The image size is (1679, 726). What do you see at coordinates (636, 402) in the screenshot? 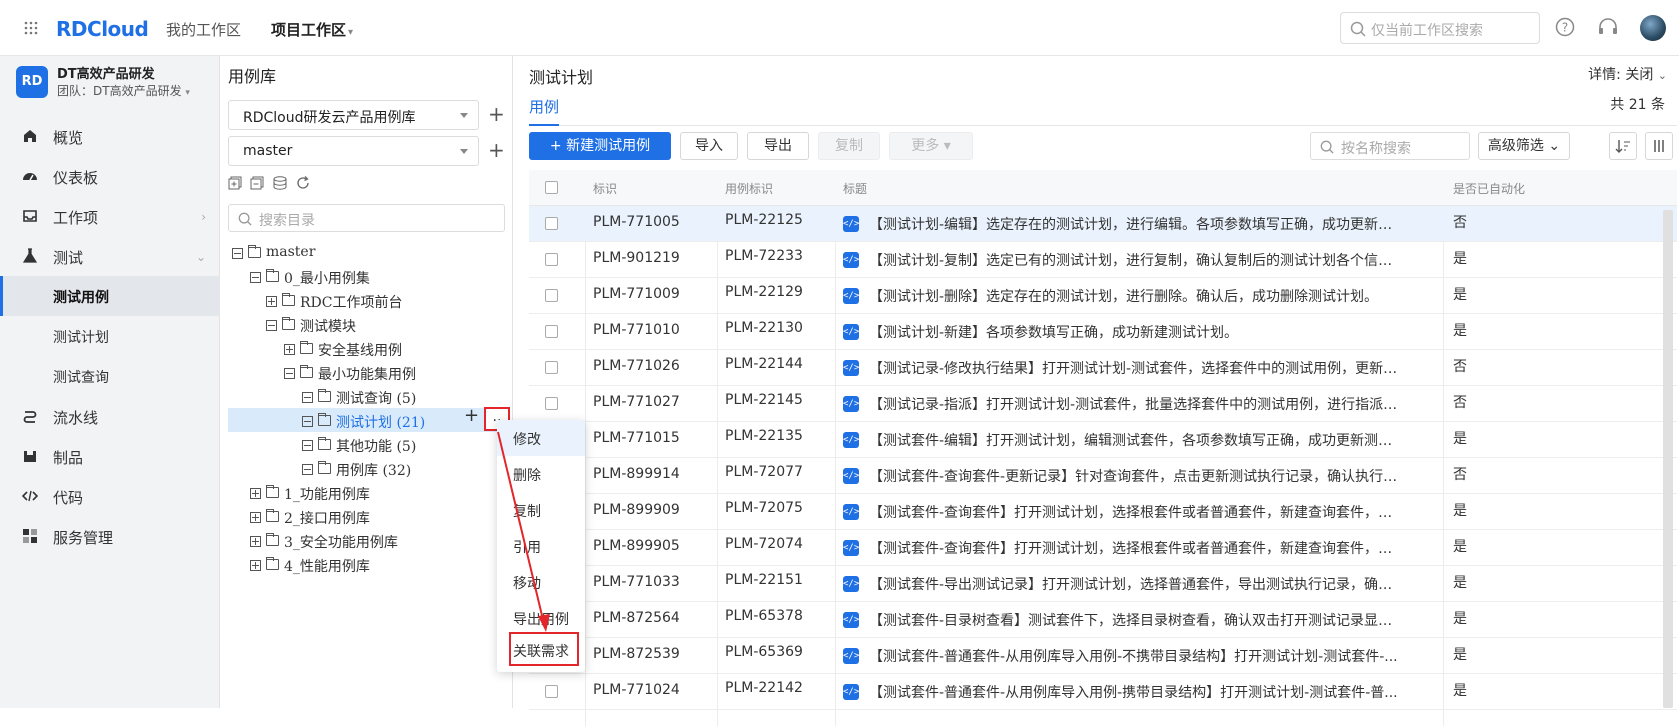
I see `cell-id: PLM-771027` at bounding box center [636, 402].